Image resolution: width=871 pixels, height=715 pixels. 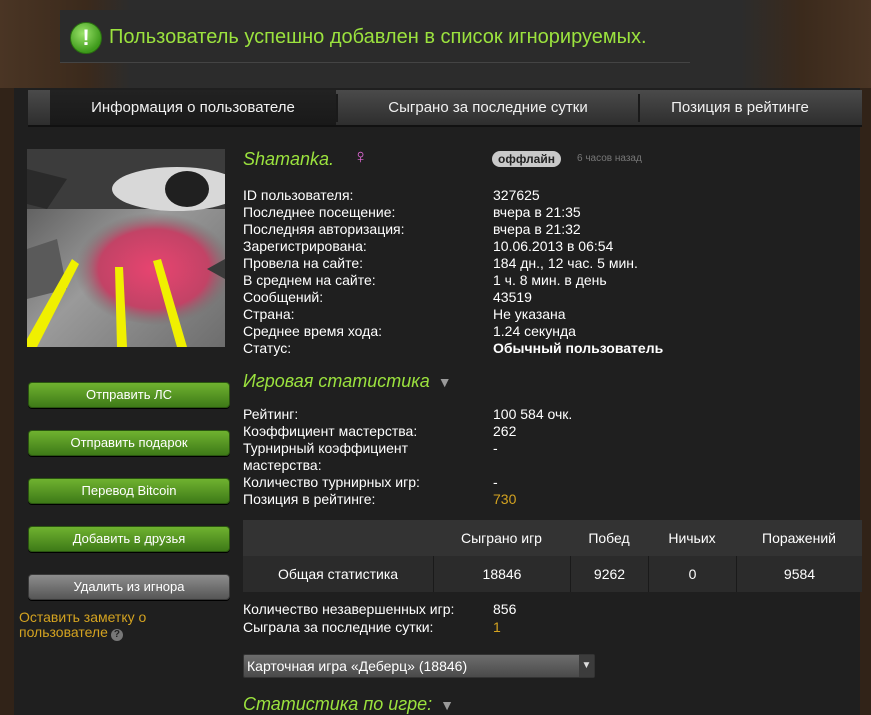 What do you see at coordinates (116, 635) in the screenshot?
I see `help-icon: ?` at bounding box center [116, 635].